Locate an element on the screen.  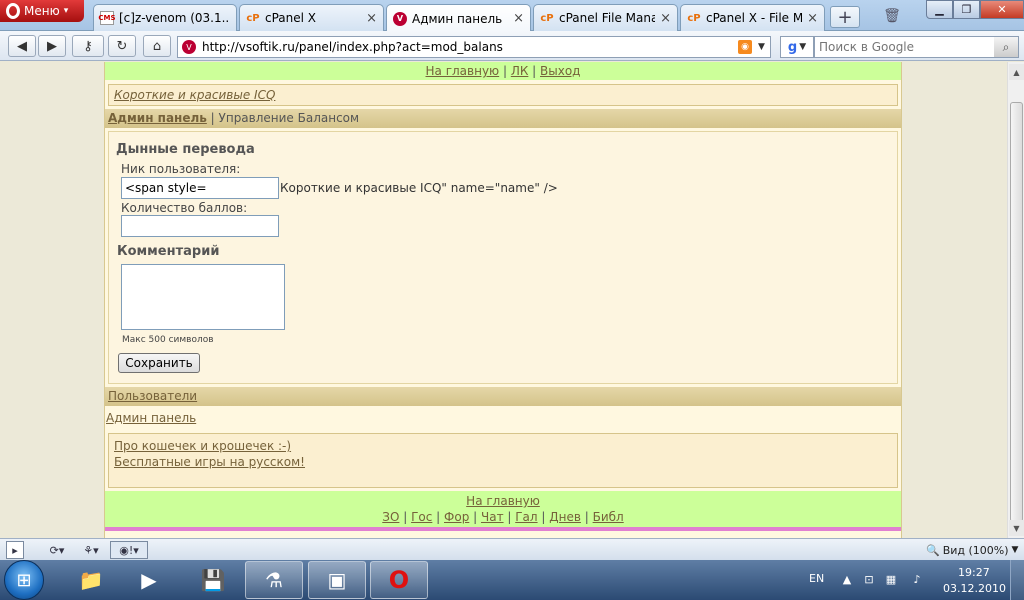
sync-button: ⟳▾ is located at coordinates (57, 550).